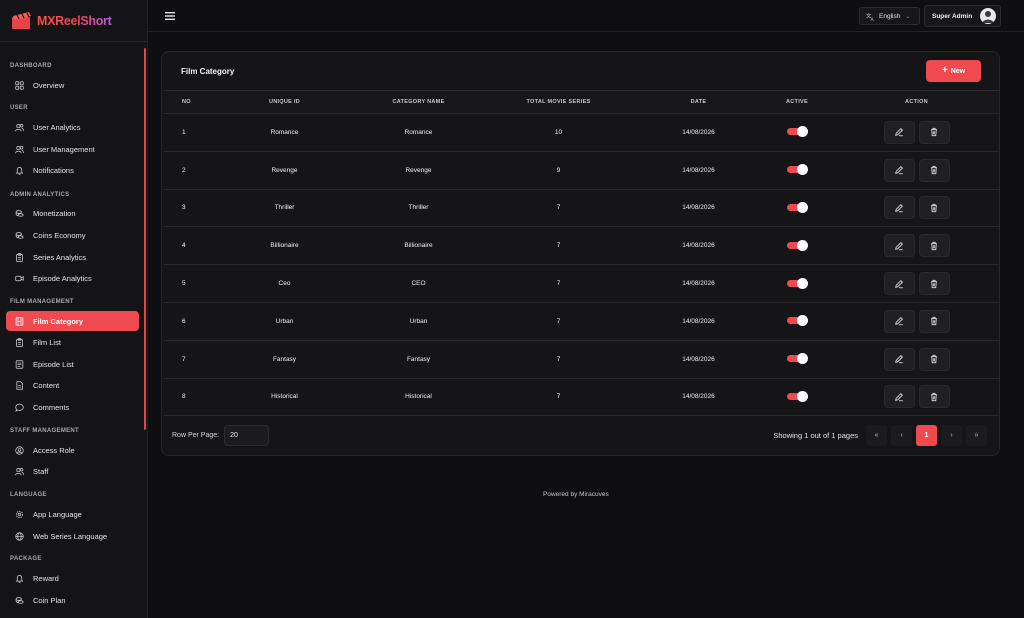 This screenshot has width=1024, height=618. I want to click on cell-category-name: Urban, so click(418, 321).